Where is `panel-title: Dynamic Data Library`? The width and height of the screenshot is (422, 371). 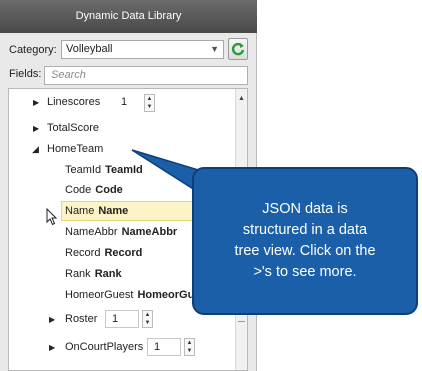 panel-title: Dynamic Data Library is located at coordinates (128, 16).